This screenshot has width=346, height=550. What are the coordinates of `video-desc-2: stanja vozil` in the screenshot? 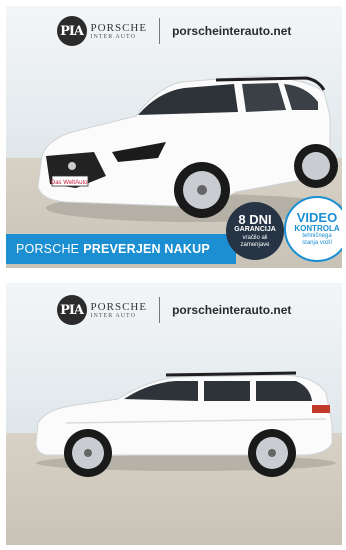 It's located at (317, 243).